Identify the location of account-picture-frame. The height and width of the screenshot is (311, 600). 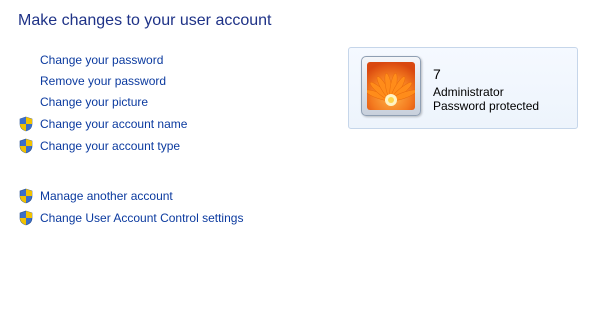
(391, 86).